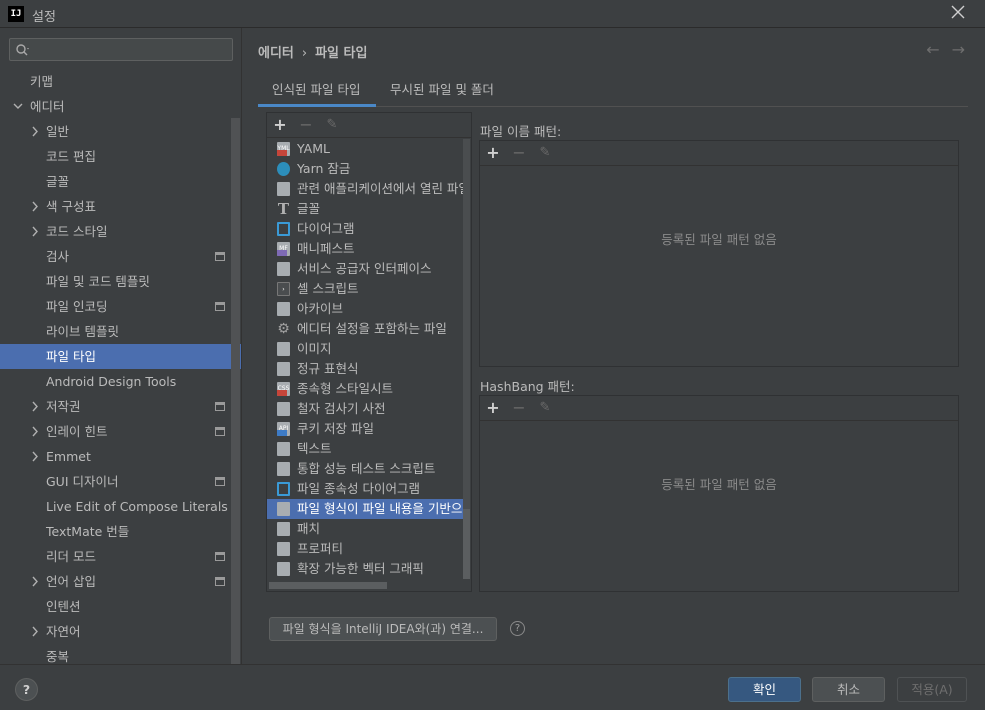  What do you see at coordinates (115, 406) in the screenshot?
I see `sidebar-item: 저작권` at bounding box center [115, 406].